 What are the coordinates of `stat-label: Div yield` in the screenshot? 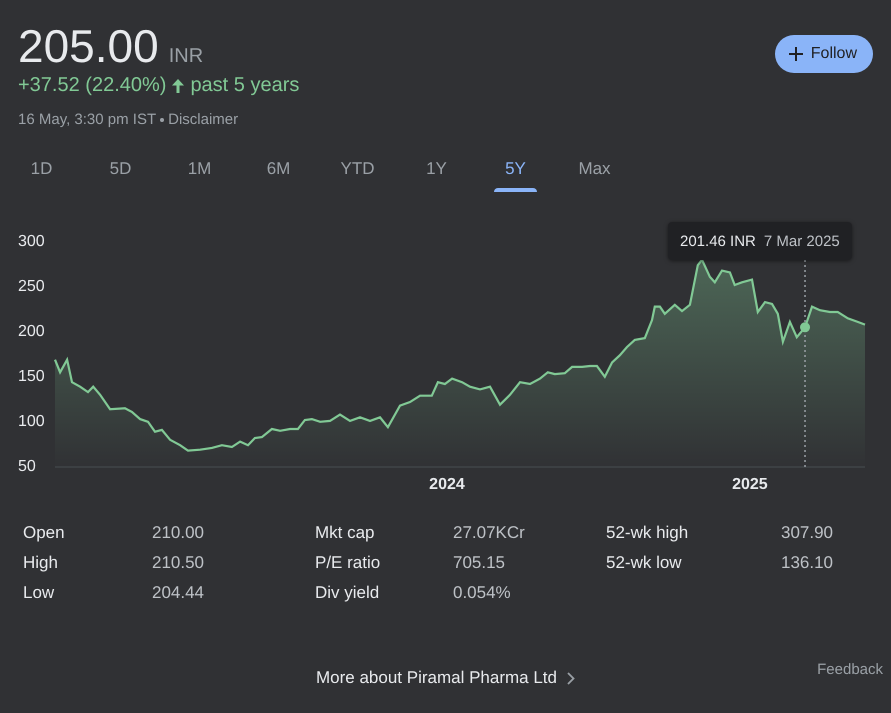 It's located at (347, 593).